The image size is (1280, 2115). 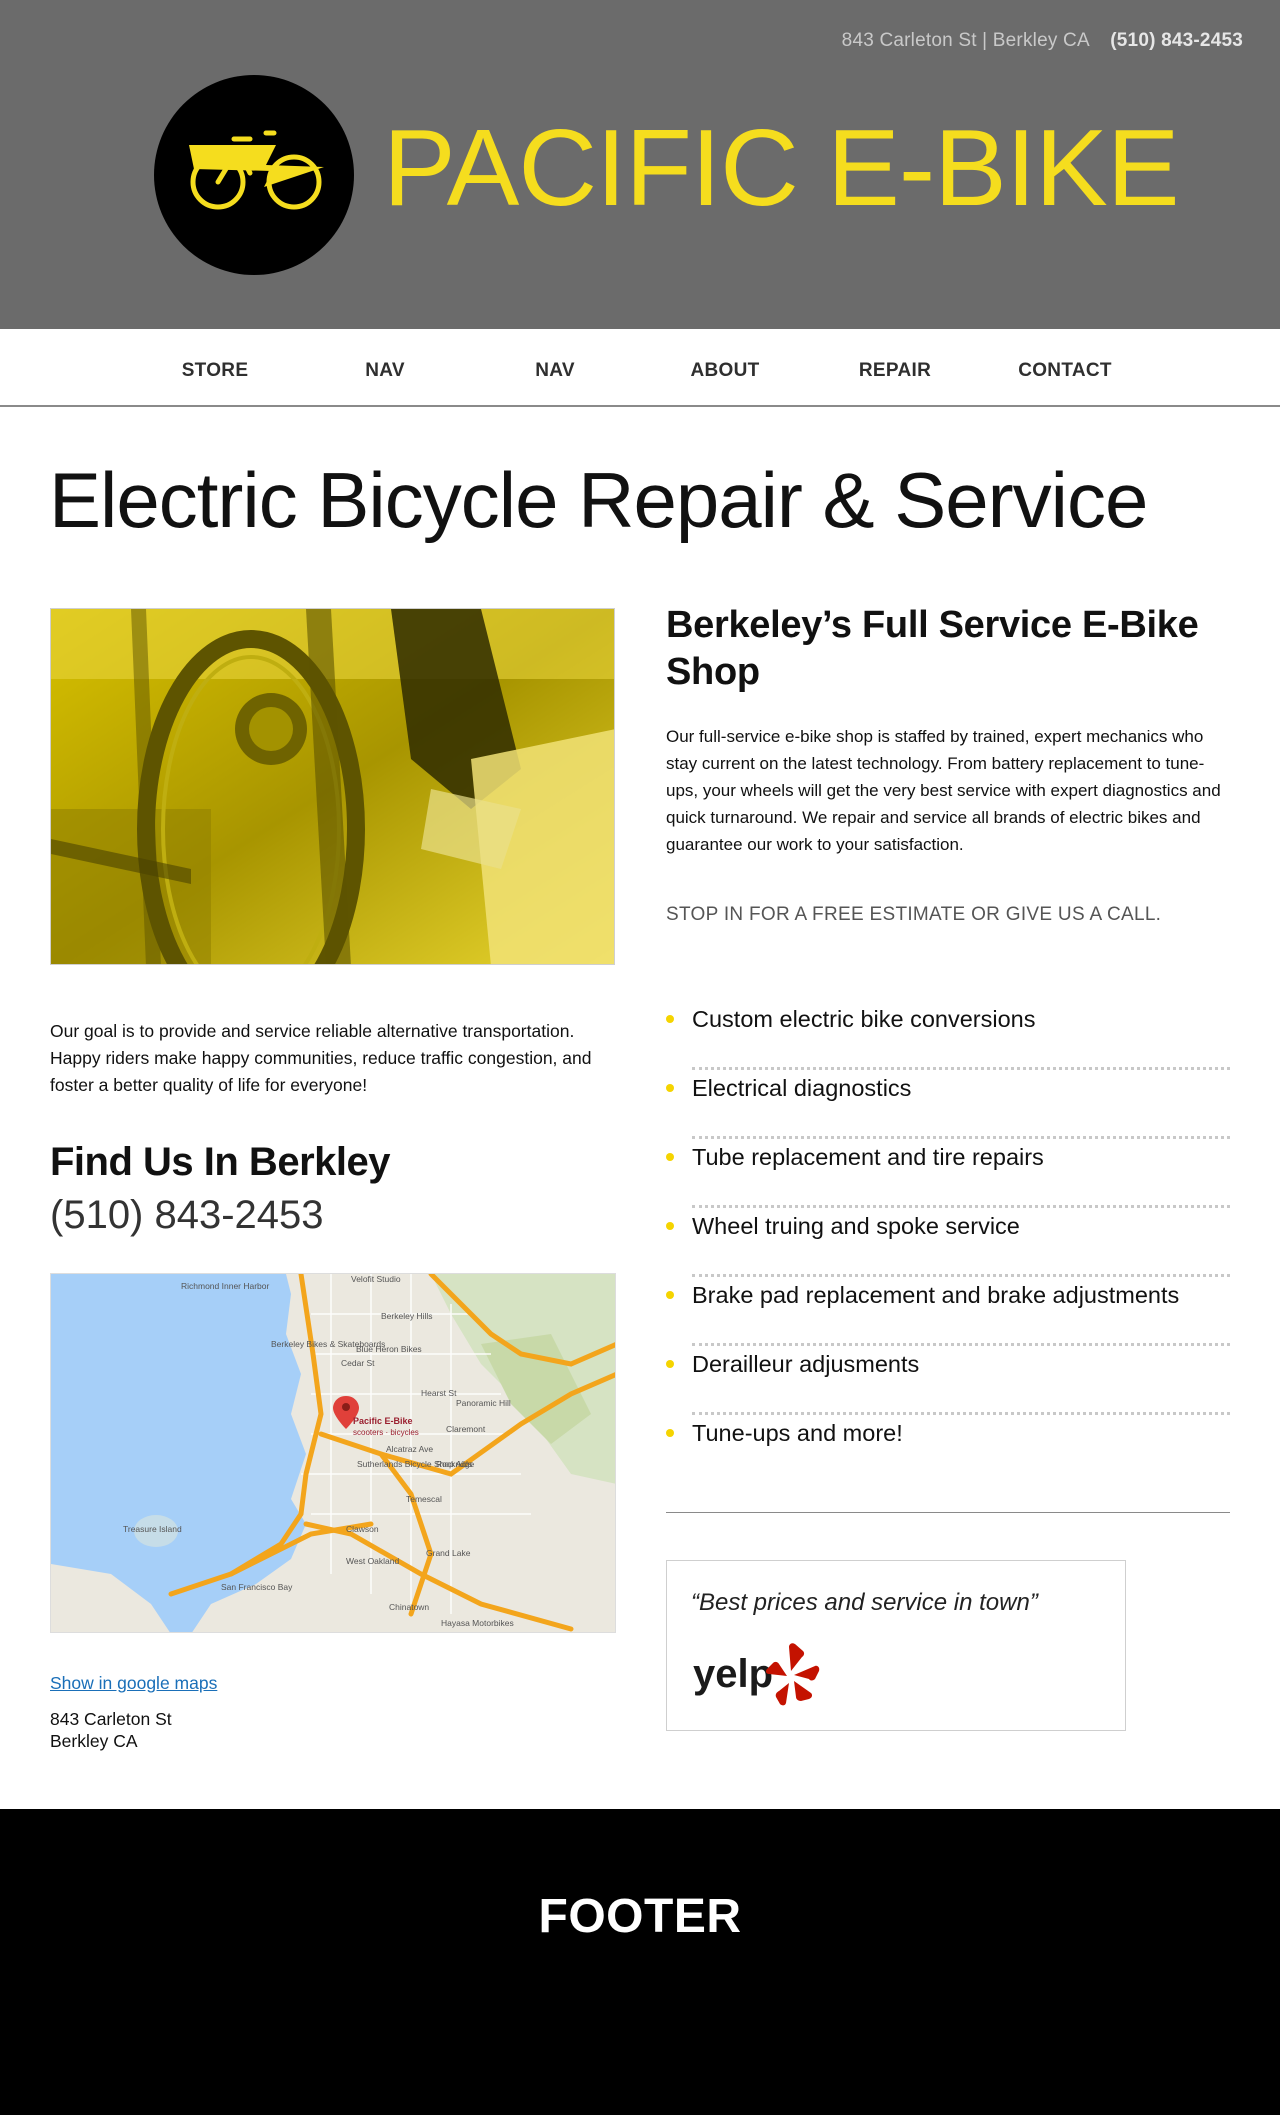 I want to click on service-label: Tube replacement and tire repairs, so click(x=868, y=1157).